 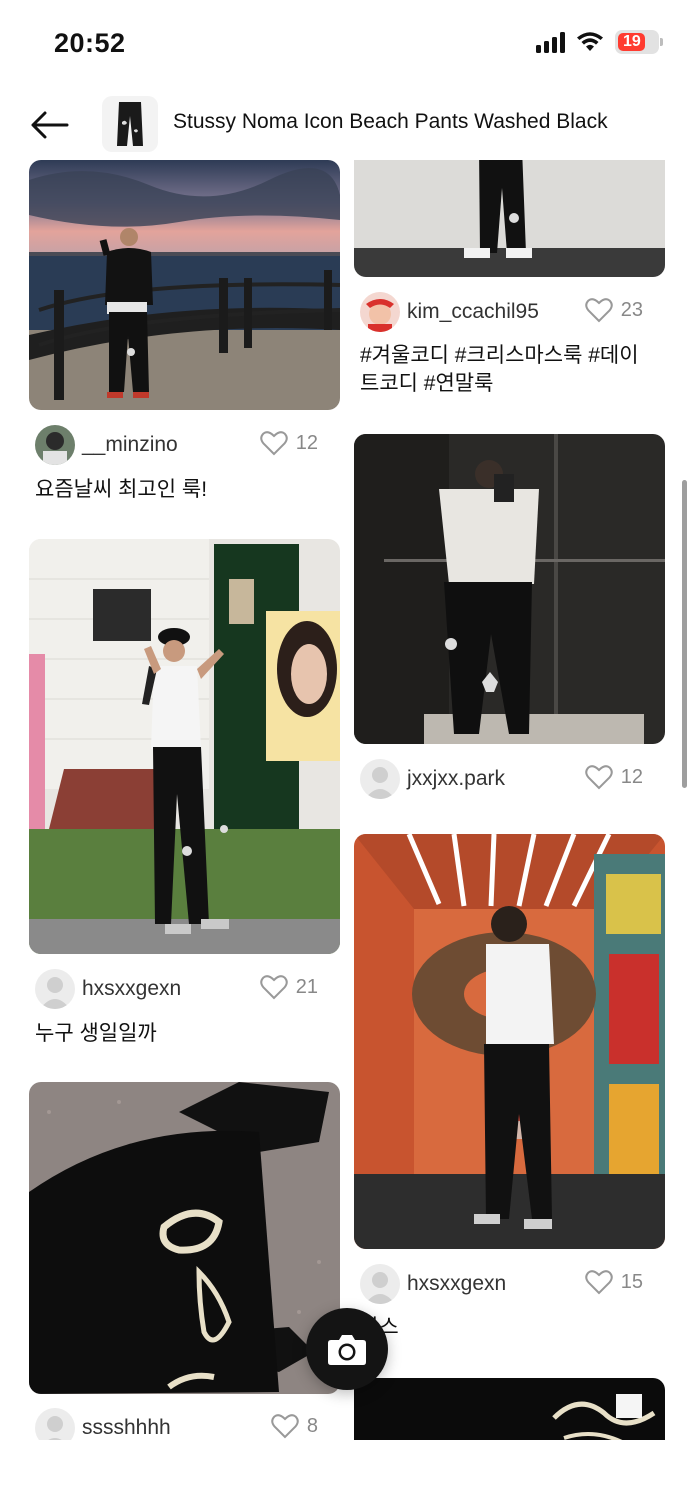 I want to click on pants-product-image, so click(x=130, y=124).